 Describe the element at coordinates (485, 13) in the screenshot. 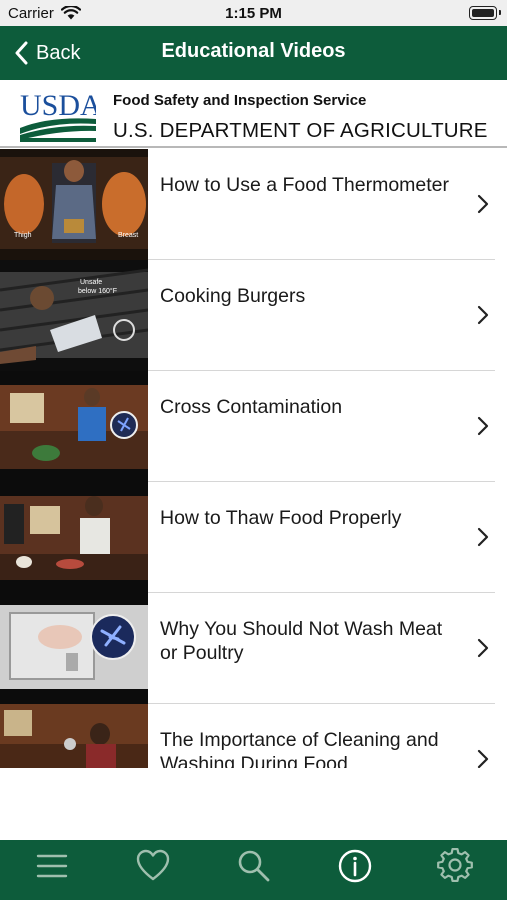

I see `battery-icon` at that location.